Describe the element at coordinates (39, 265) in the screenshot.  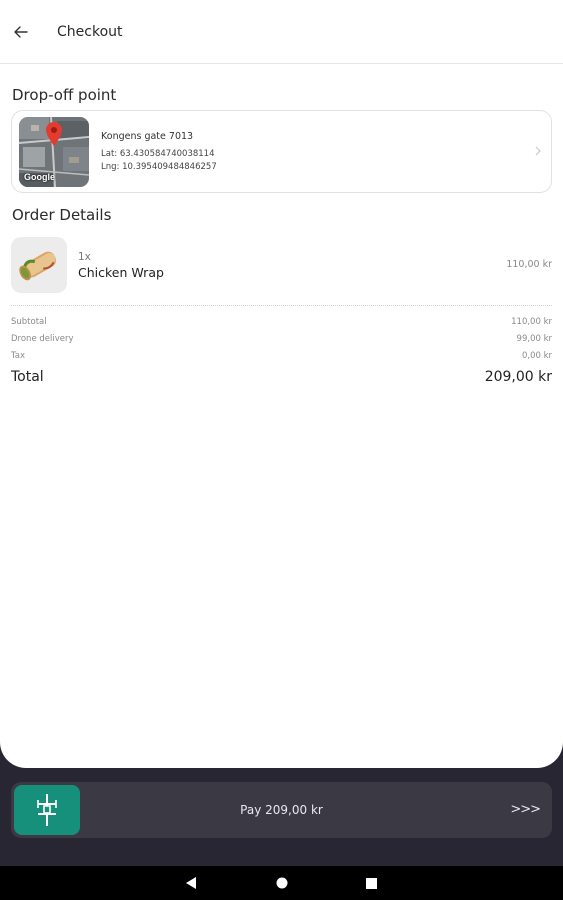
I see `item-image` at that location.